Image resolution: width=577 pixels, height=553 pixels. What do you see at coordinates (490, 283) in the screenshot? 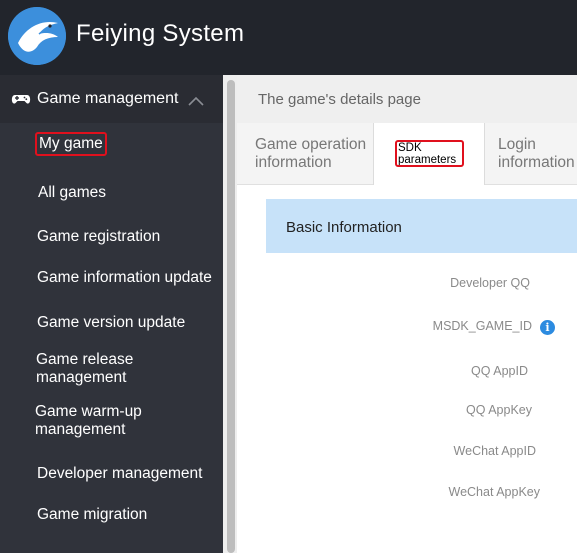
I see `field-label-developer-qq: Developer QQ` at bounding box center [490, 283].